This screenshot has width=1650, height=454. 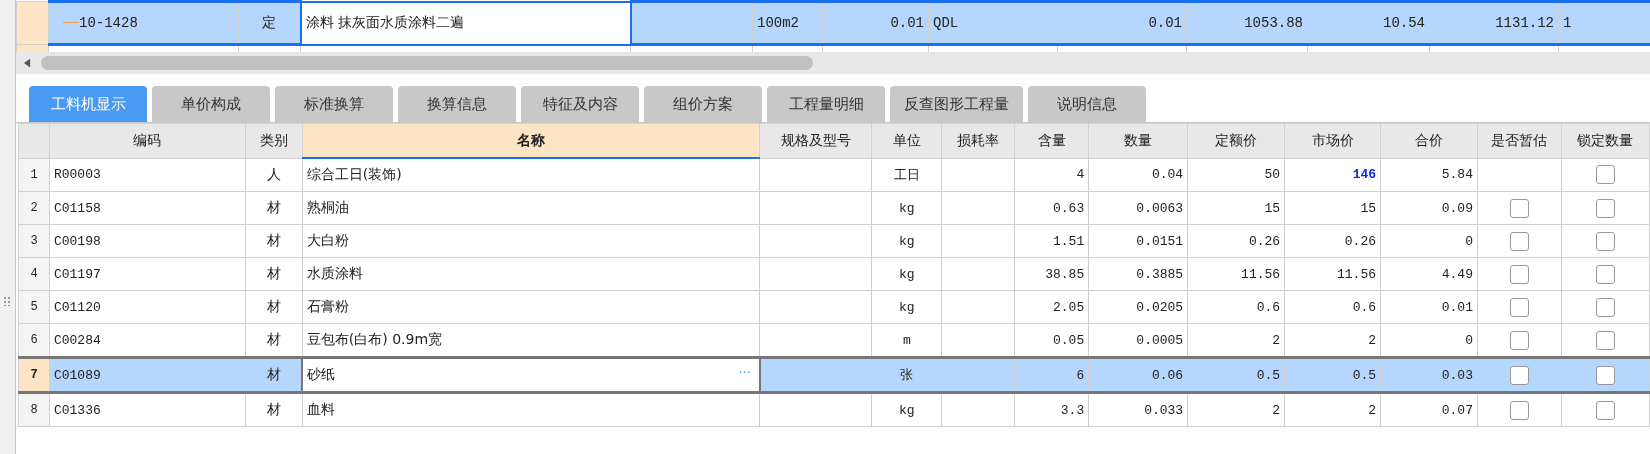 I want to click on table-cell: 1053.88, so click(x=1273, y=23).